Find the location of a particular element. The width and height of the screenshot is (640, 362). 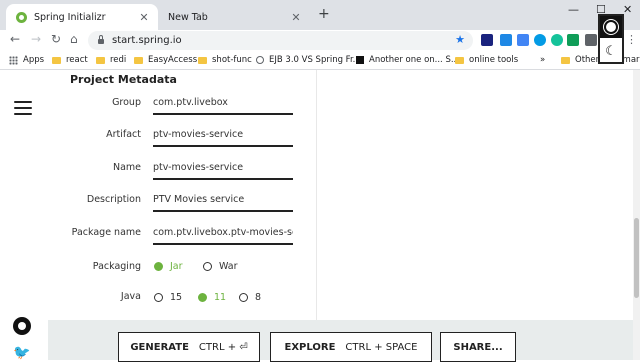

java-15-radio: 15 is located at coordinates (168, 297).